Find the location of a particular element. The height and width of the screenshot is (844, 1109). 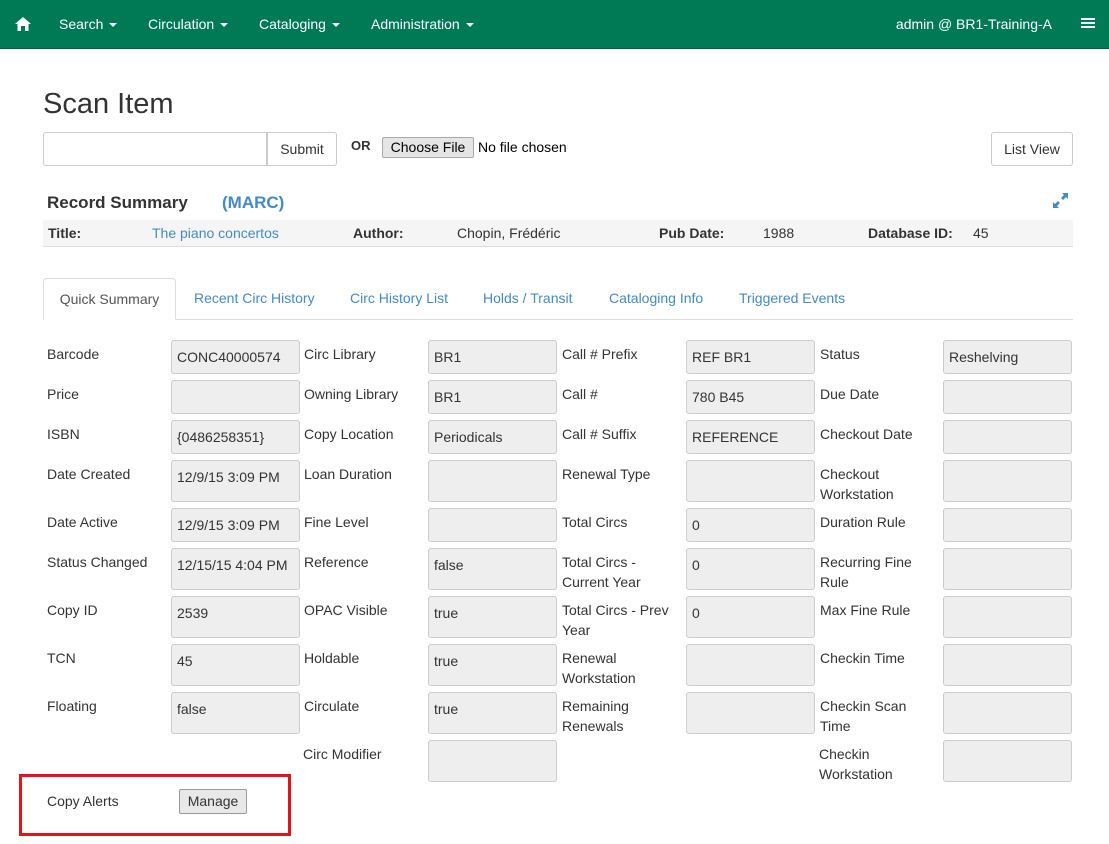

author-label: Author: is located at coordinates (378, 233).